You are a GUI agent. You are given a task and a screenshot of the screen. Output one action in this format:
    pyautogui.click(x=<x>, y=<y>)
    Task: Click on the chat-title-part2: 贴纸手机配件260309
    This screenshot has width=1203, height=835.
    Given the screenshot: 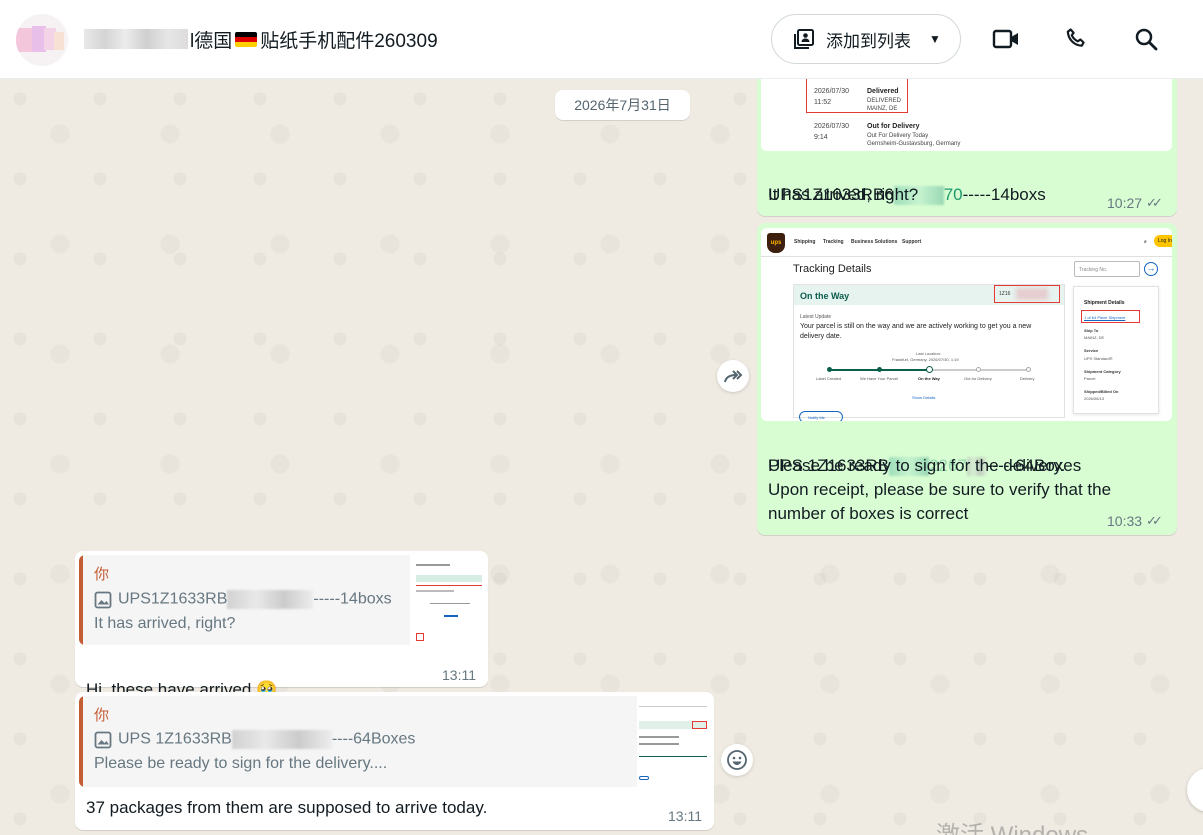 What is the action you would take?
    pyautogui.click(x=349, y=41)
    